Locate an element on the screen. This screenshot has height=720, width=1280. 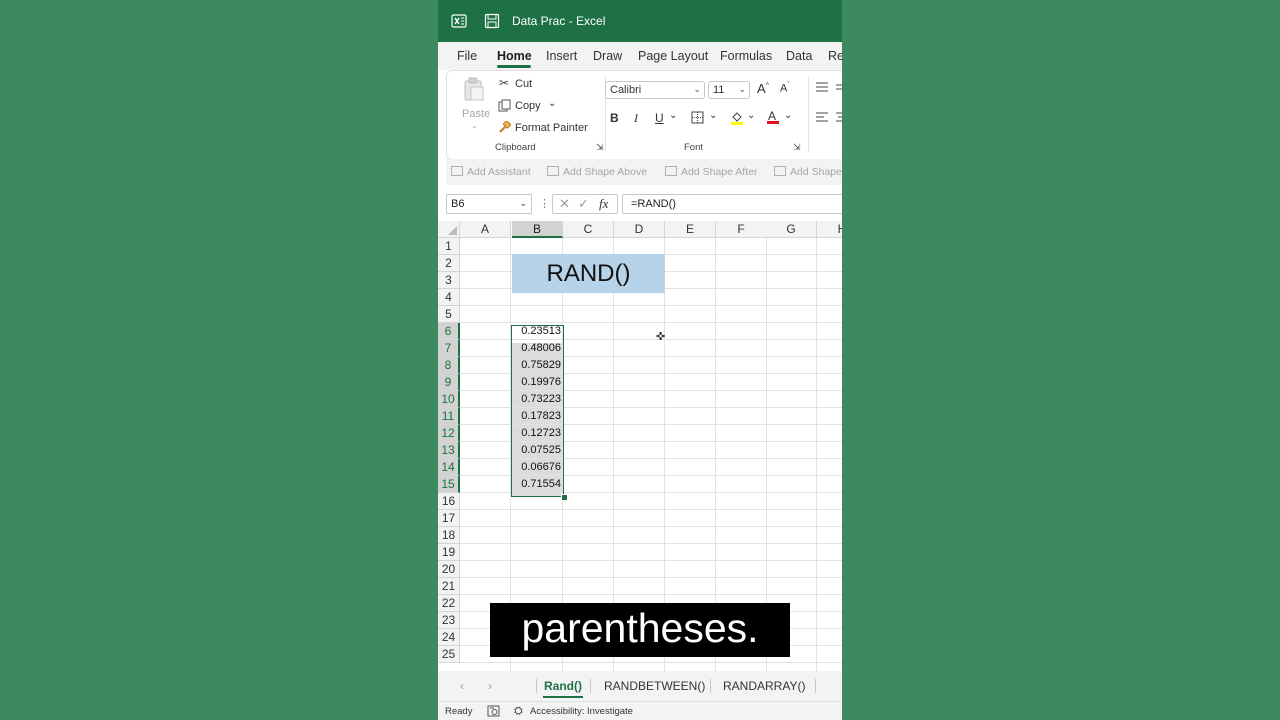
row-header-9: 9 is located at coordinates (449, 382).